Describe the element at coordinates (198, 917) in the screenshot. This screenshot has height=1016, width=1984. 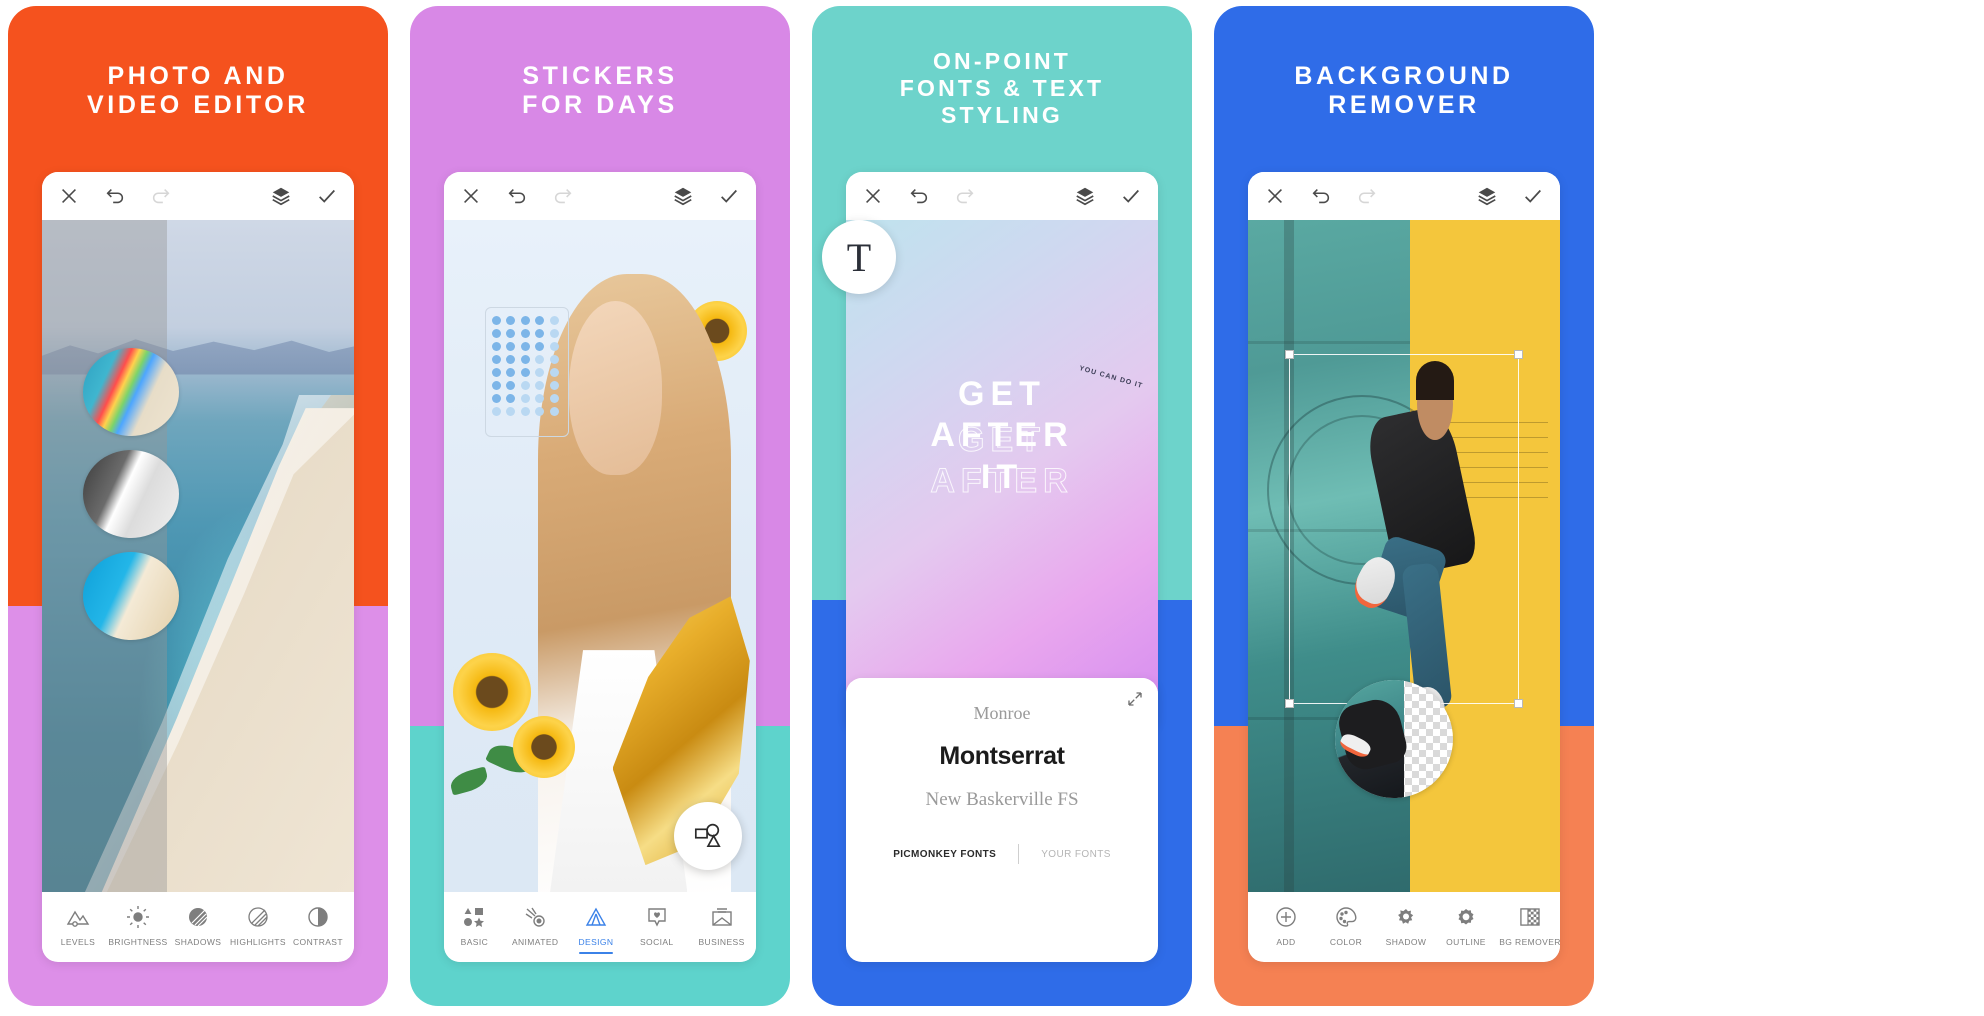
I see `shadows-icon` at that location.